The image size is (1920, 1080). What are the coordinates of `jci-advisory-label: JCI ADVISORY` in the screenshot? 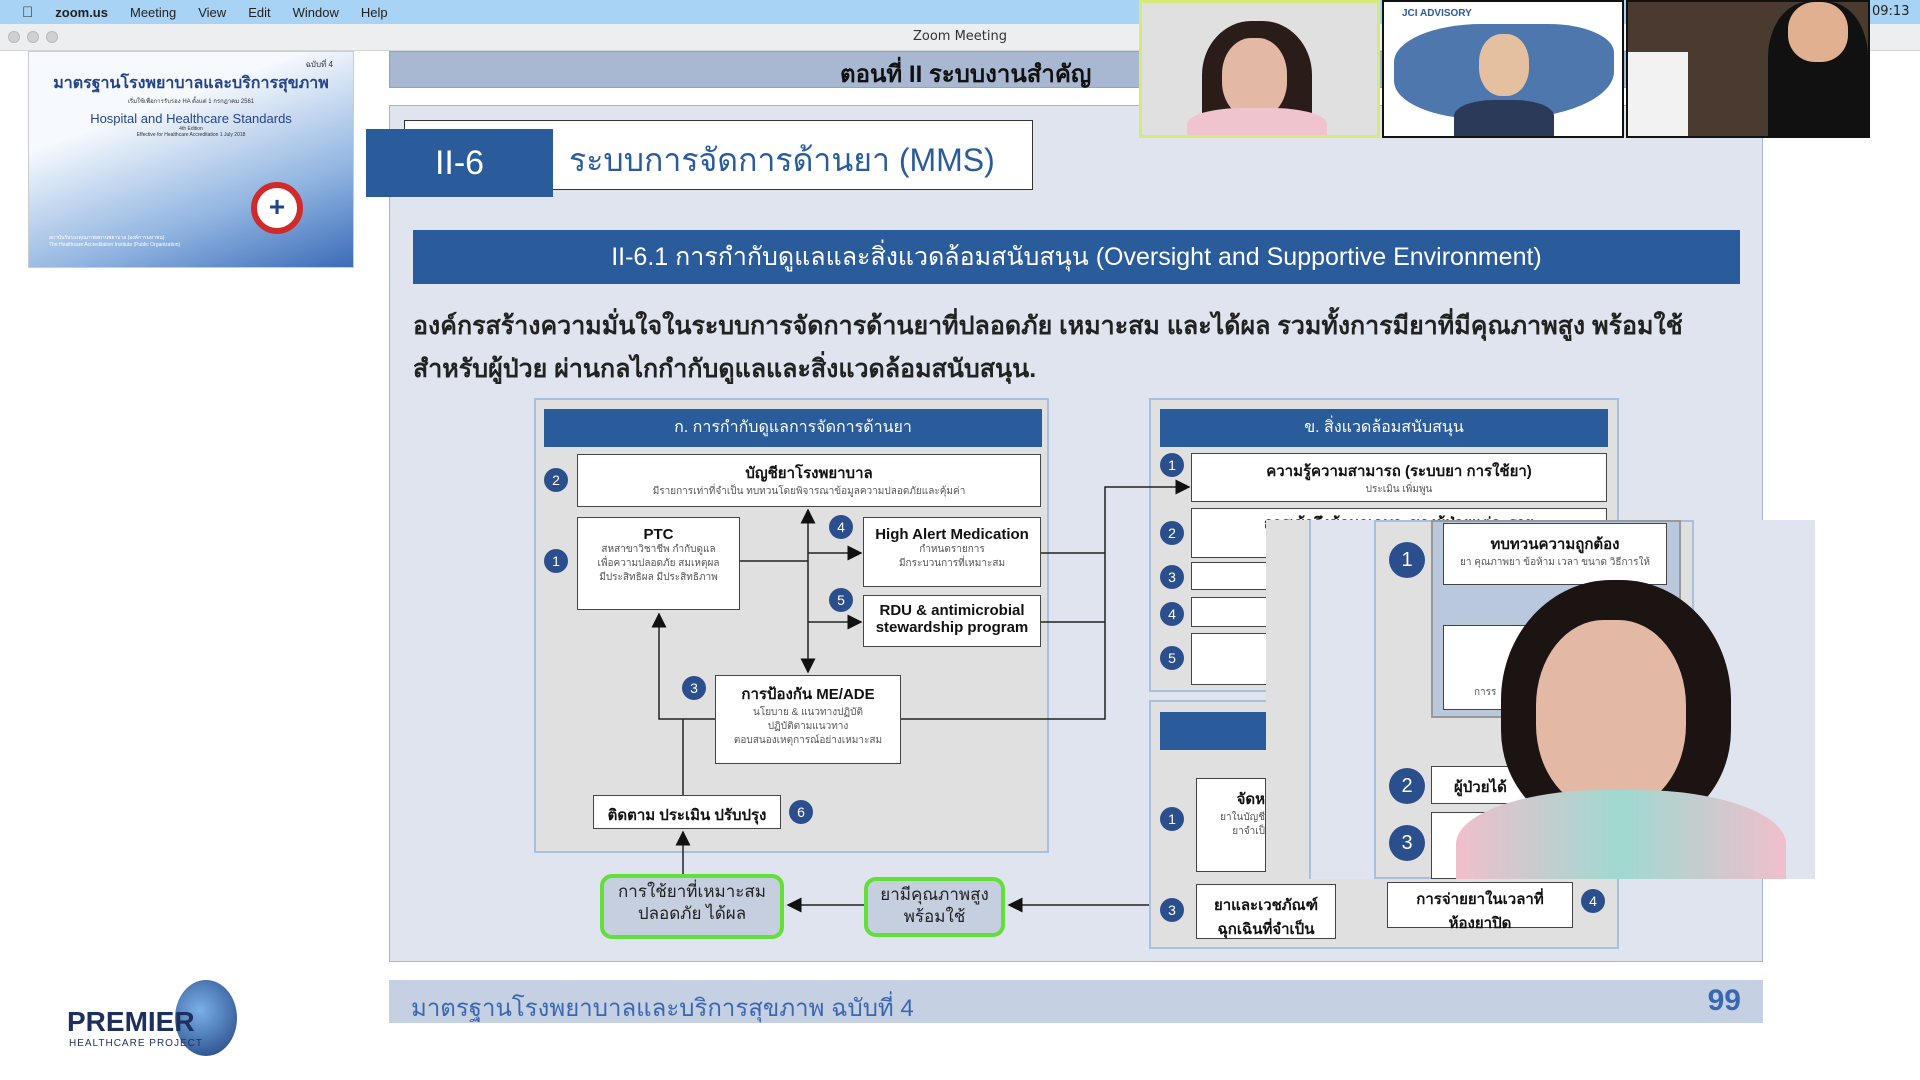 It's located at (1437, 13).